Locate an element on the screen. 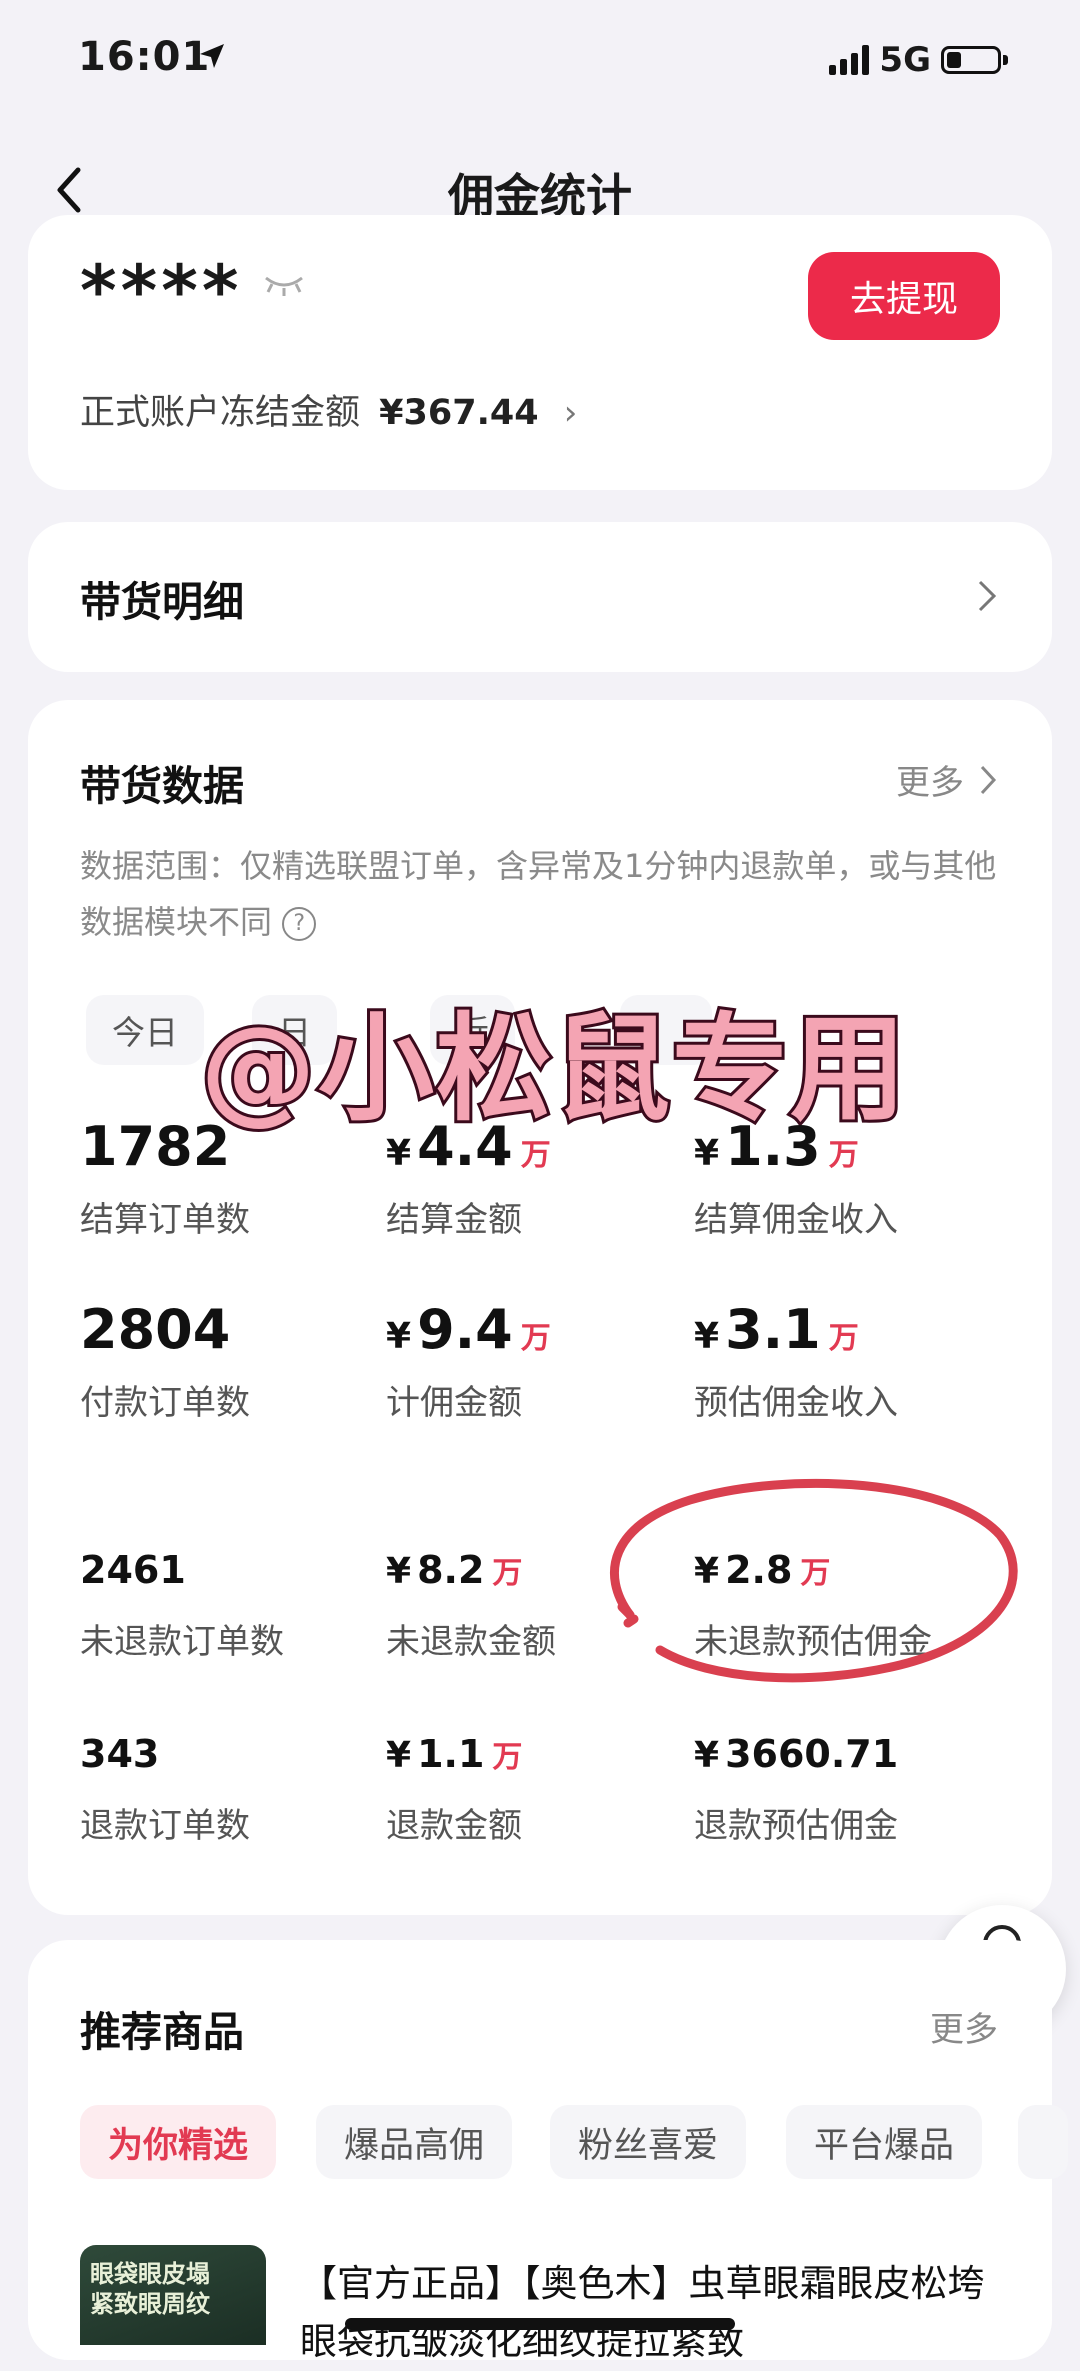  stat-value: 1782 is located at coordinates (165, 1146).